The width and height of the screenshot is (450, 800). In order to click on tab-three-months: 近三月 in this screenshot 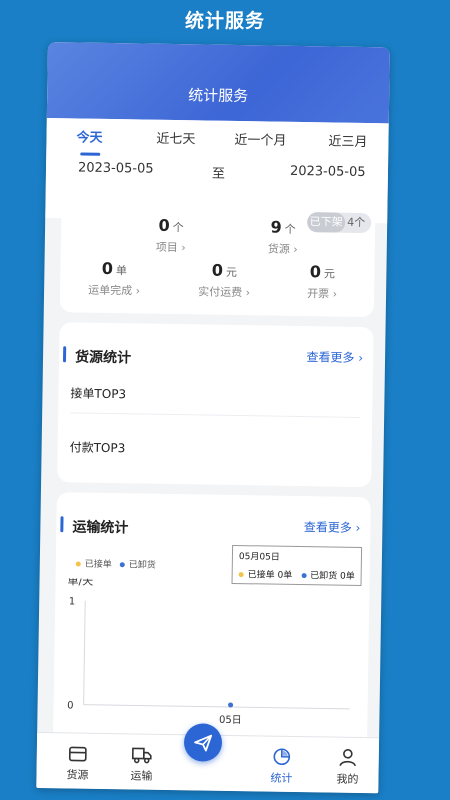, I will do `click(347, 140)`.